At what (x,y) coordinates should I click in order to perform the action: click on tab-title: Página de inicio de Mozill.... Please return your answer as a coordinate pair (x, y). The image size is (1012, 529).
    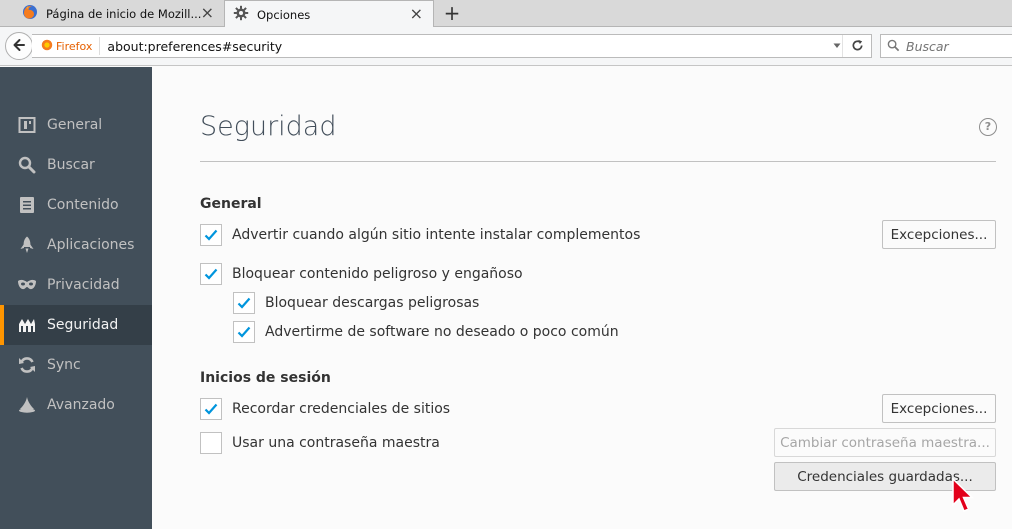
    Looking at the image, I should click on (124, 13).